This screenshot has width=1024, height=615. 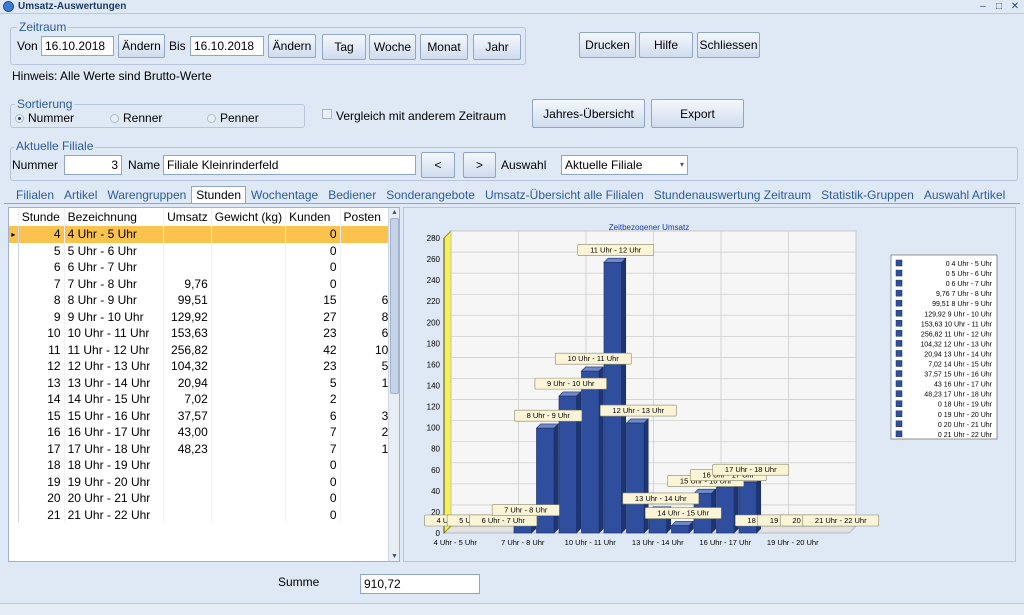 What do you see at coordinates (1015, 6) in the screenshot?
I see `close-icon: ✕` at bounding box center [1015, 6].